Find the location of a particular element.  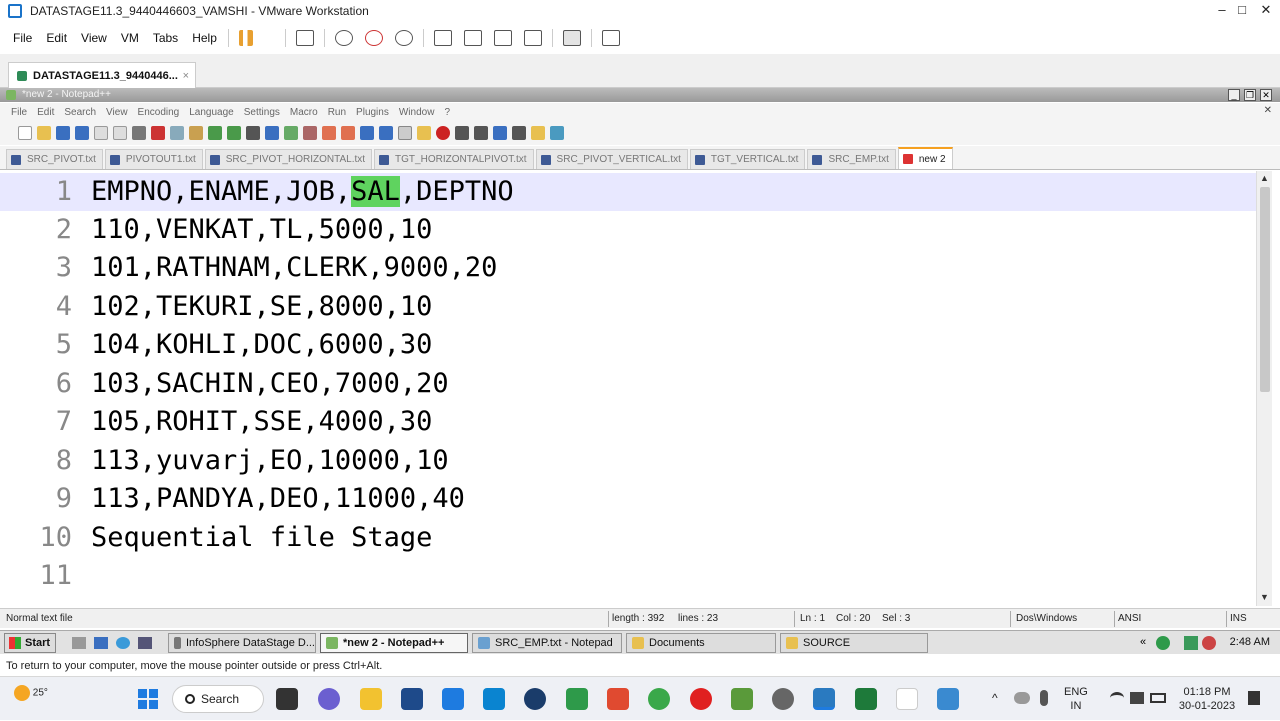

menu-vm: VM is located at coordinates (130, 38).